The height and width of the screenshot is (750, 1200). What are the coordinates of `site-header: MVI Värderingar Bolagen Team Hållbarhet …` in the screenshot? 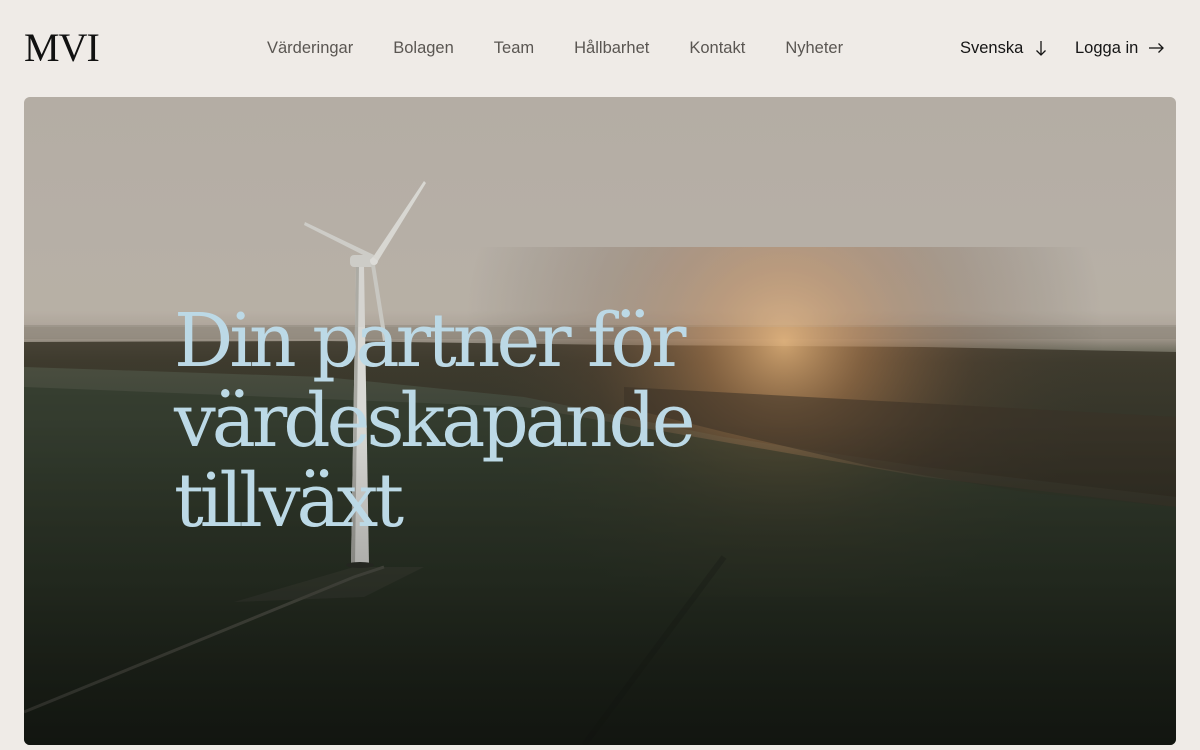 It's located at (600, 48).